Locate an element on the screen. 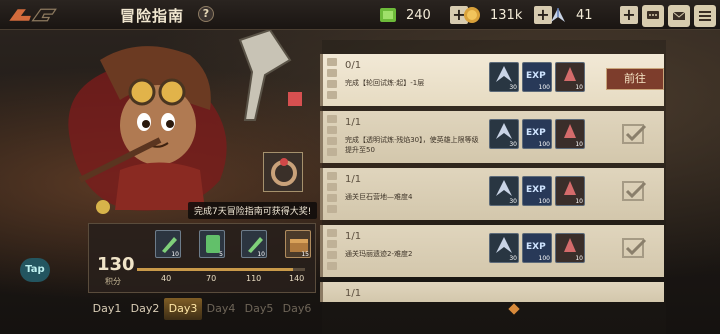  milestone-reward-1: 10 is located at coordinates (168, 244).